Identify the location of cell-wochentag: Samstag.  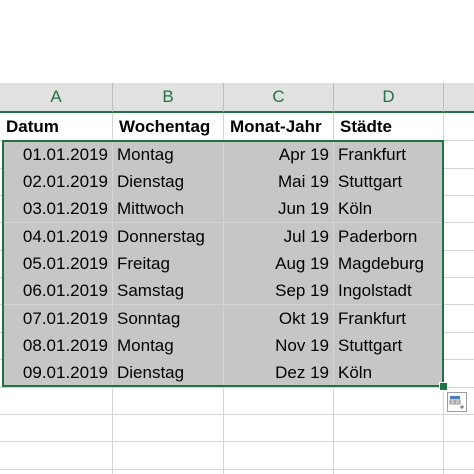
(168, 290).